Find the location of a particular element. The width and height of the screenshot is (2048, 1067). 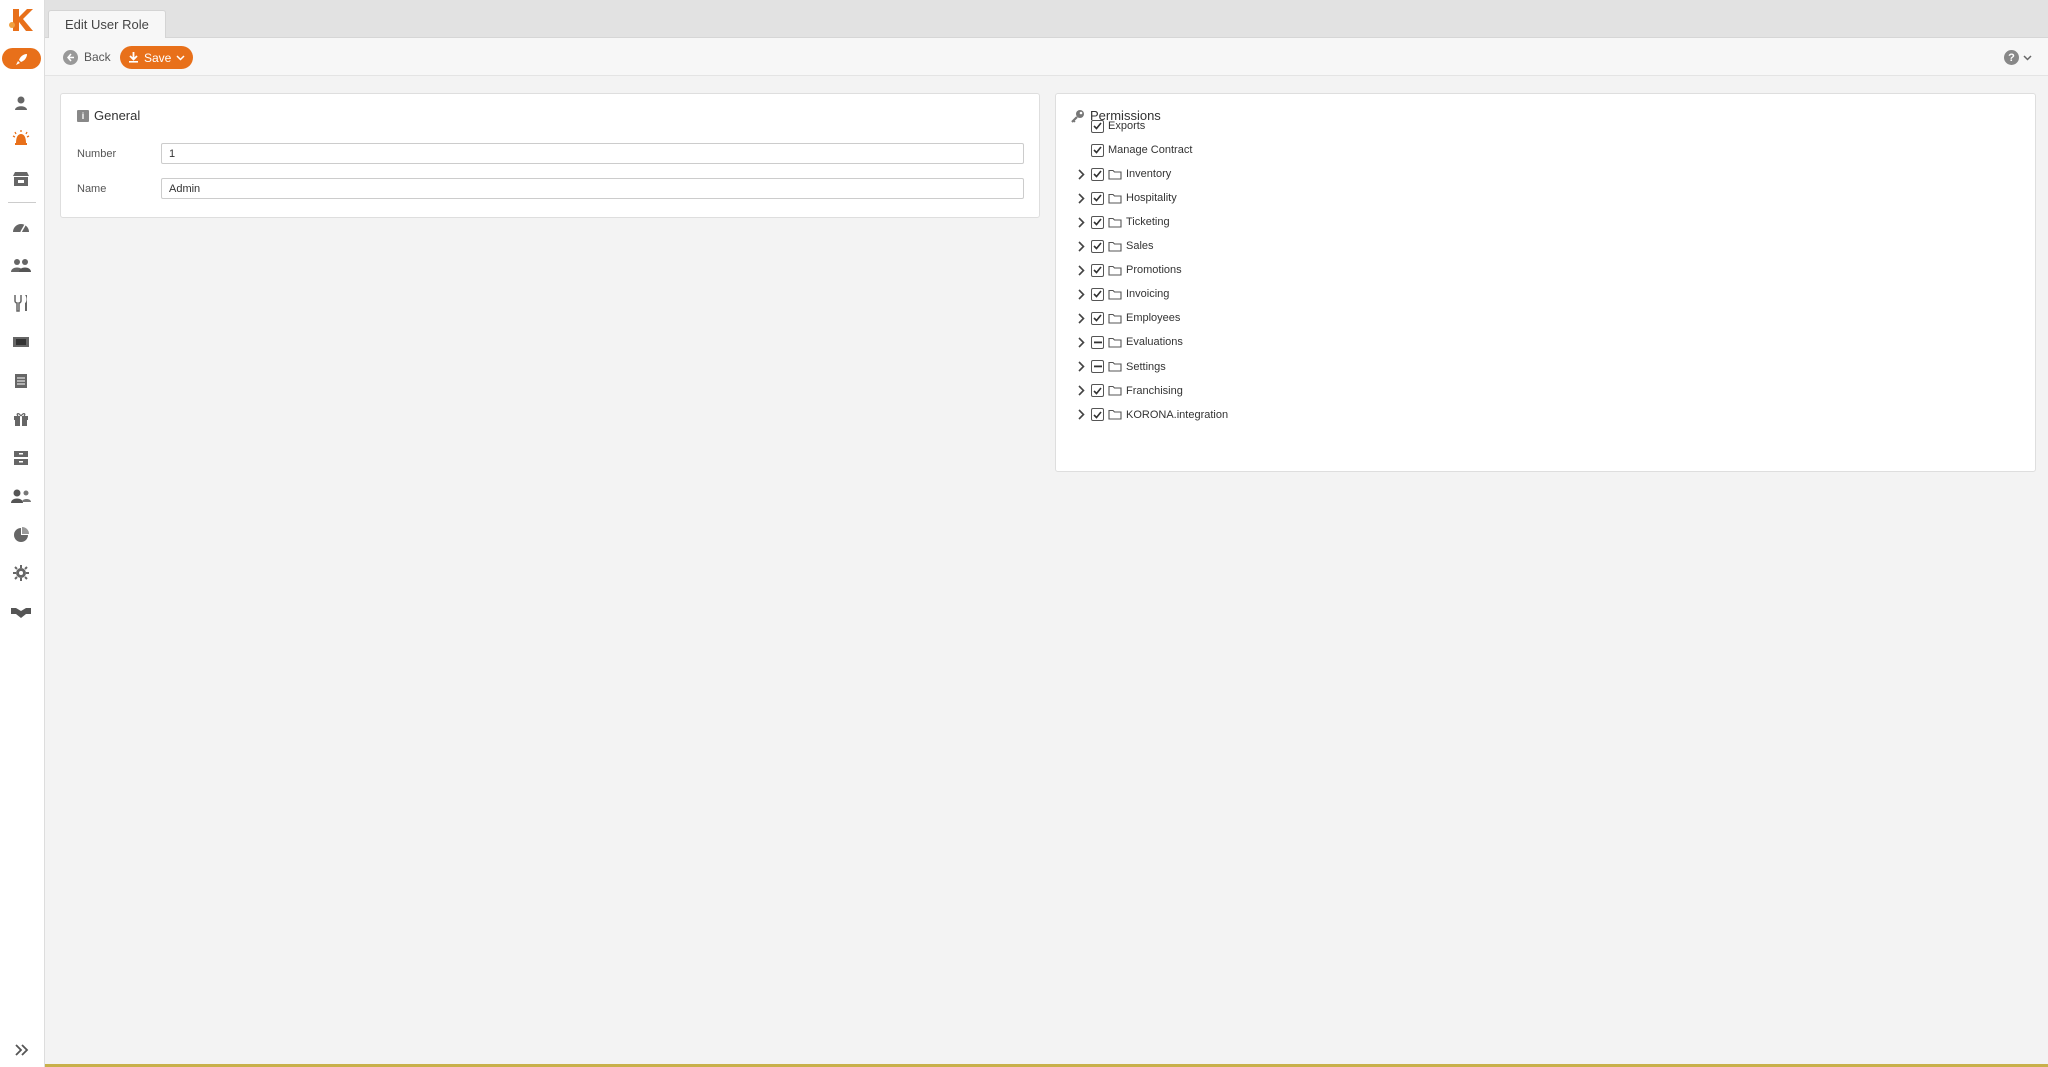

permission-item: Settings is located at coordinates (1121, 367).